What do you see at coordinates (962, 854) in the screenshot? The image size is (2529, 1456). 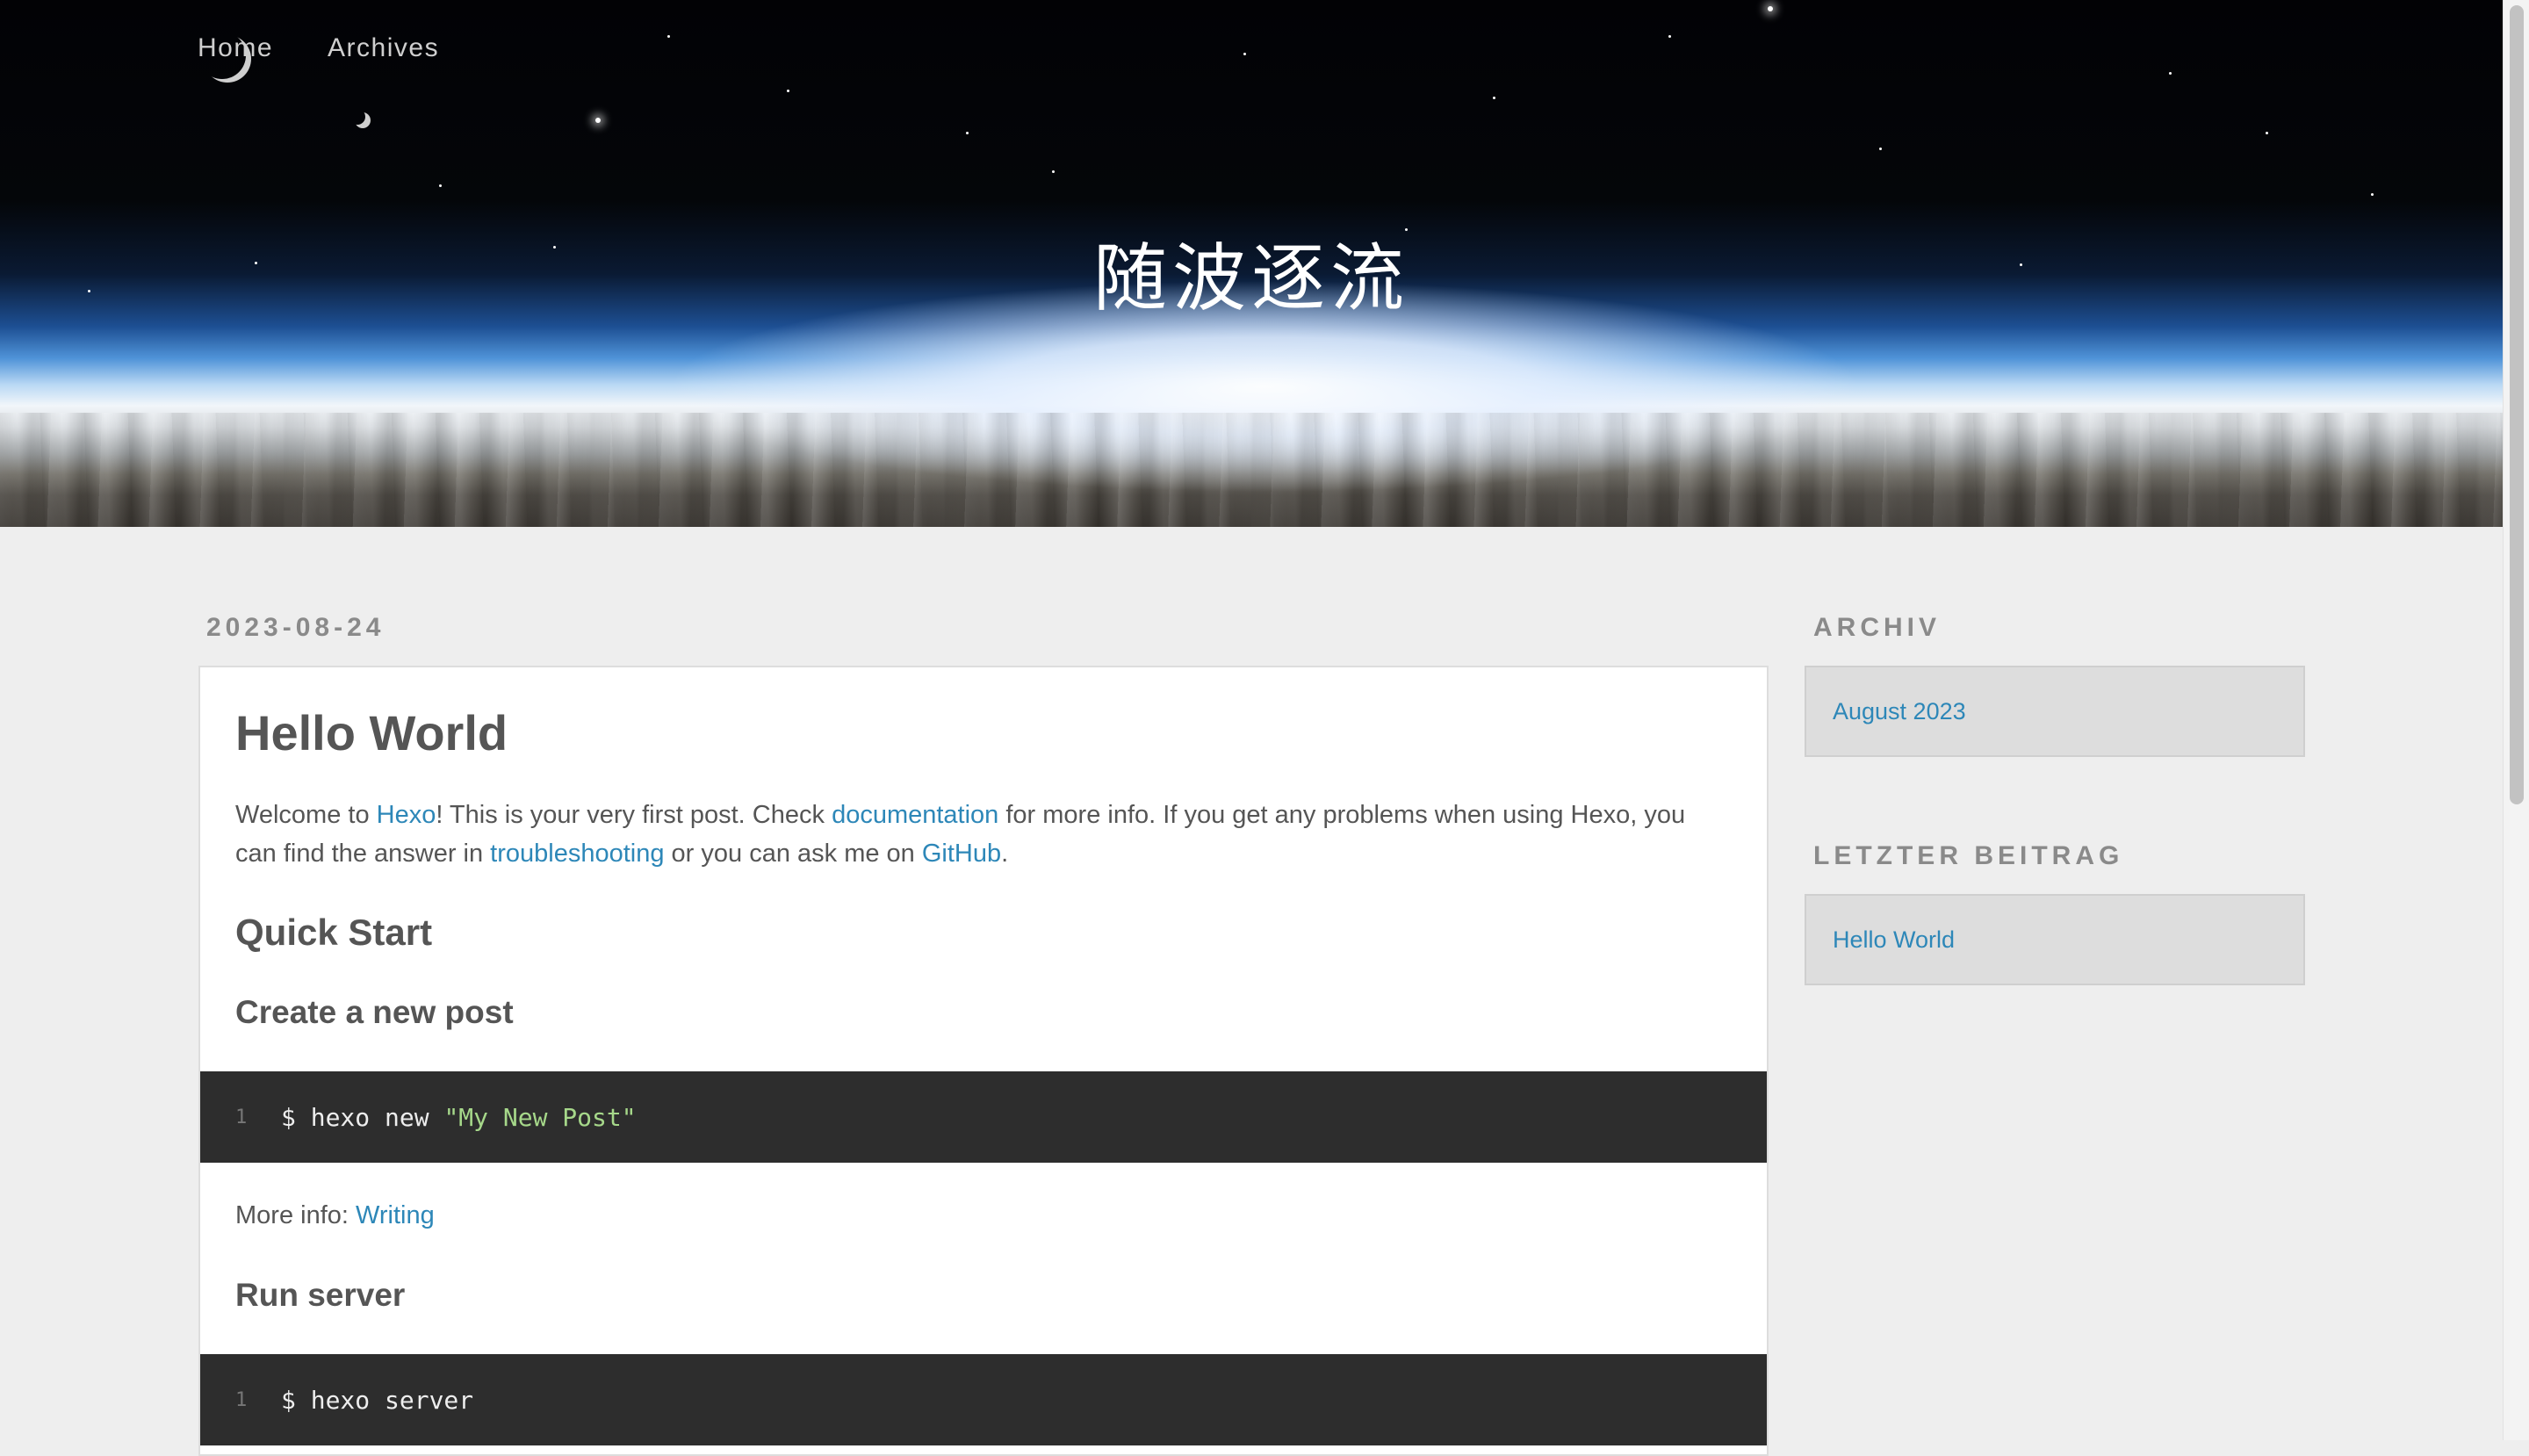 I see `github-link: GitHub` at bounding box center [962, 854].